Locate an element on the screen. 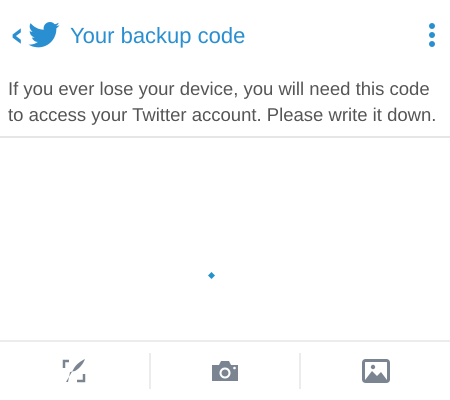 Image resolution: width=450 pixels, height=400 pixels. bird-icon is located at coordinates (44, 35).